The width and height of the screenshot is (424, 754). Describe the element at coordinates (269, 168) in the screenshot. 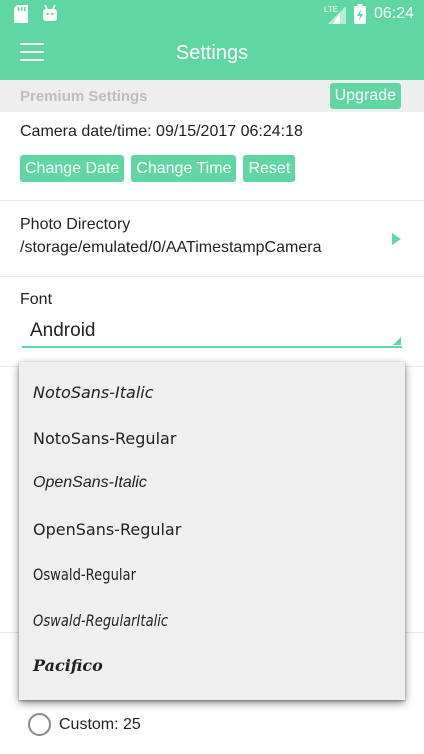

I see `reset-button: Reset` at that location.